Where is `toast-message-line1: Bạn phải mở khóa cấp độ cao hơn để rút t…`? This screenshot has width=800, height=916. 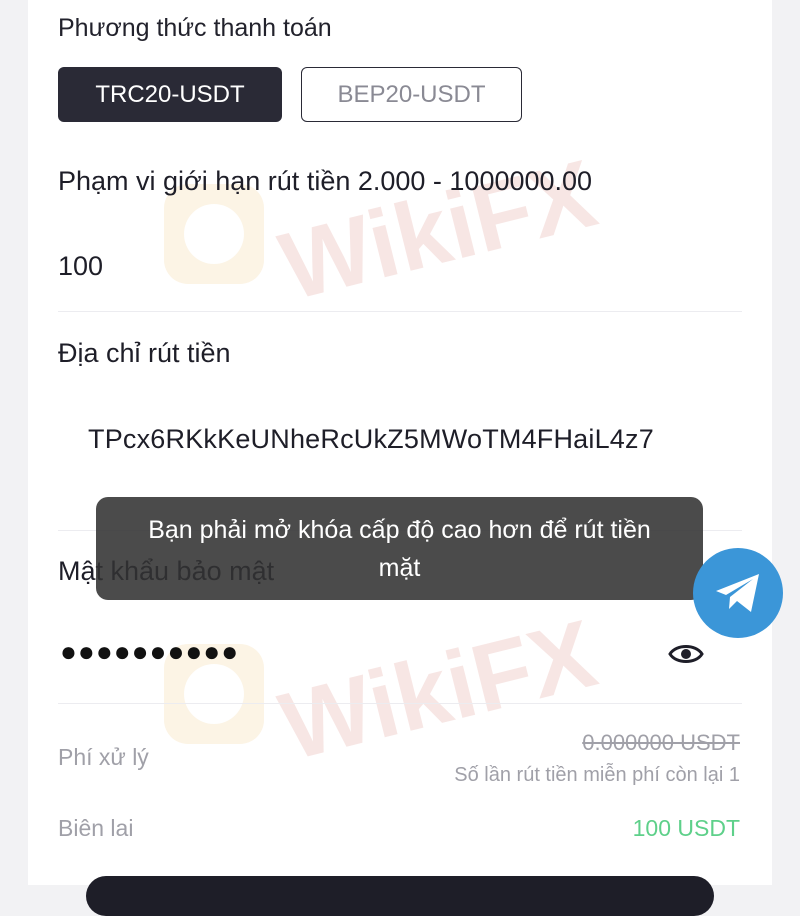 toast-message-line1: Bạn phải mở khóa cấp độ cao hơn để rút t… is located at coordinates (399, 530).